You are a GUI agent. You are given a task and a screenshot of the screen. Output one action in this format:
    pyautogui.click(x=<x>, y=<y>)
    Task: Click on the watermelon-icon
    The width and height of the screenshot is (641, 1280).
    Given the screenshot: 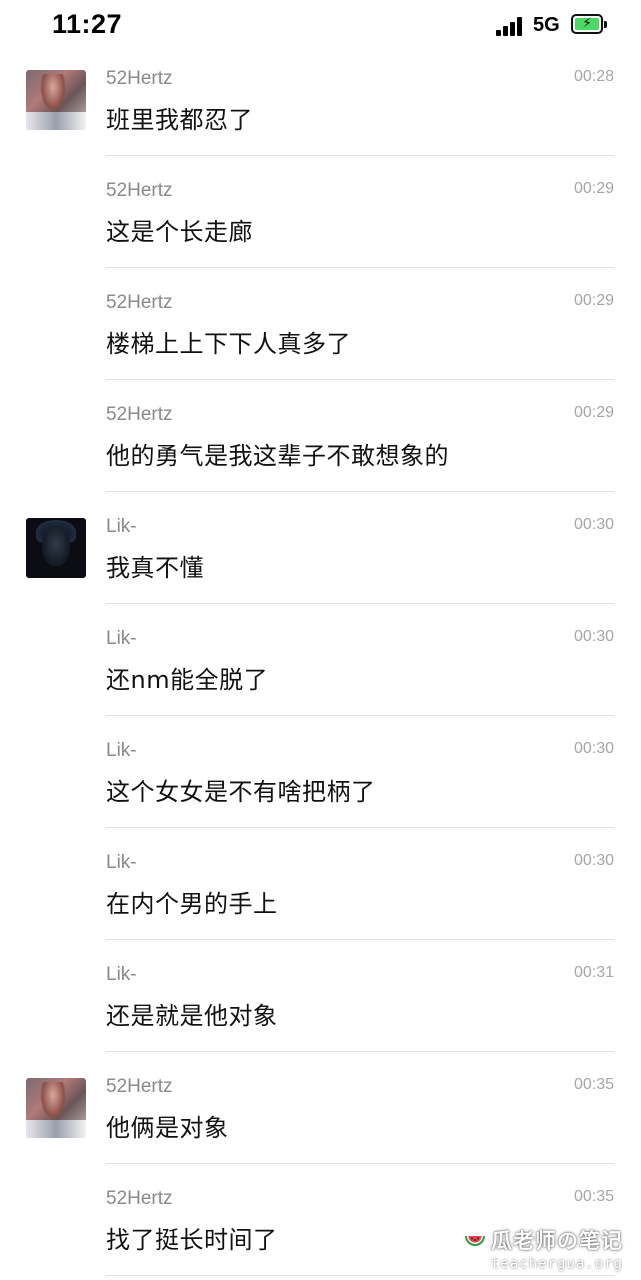 What is the action you would take?
    pyautogui.click(x=475, y=1240)
    